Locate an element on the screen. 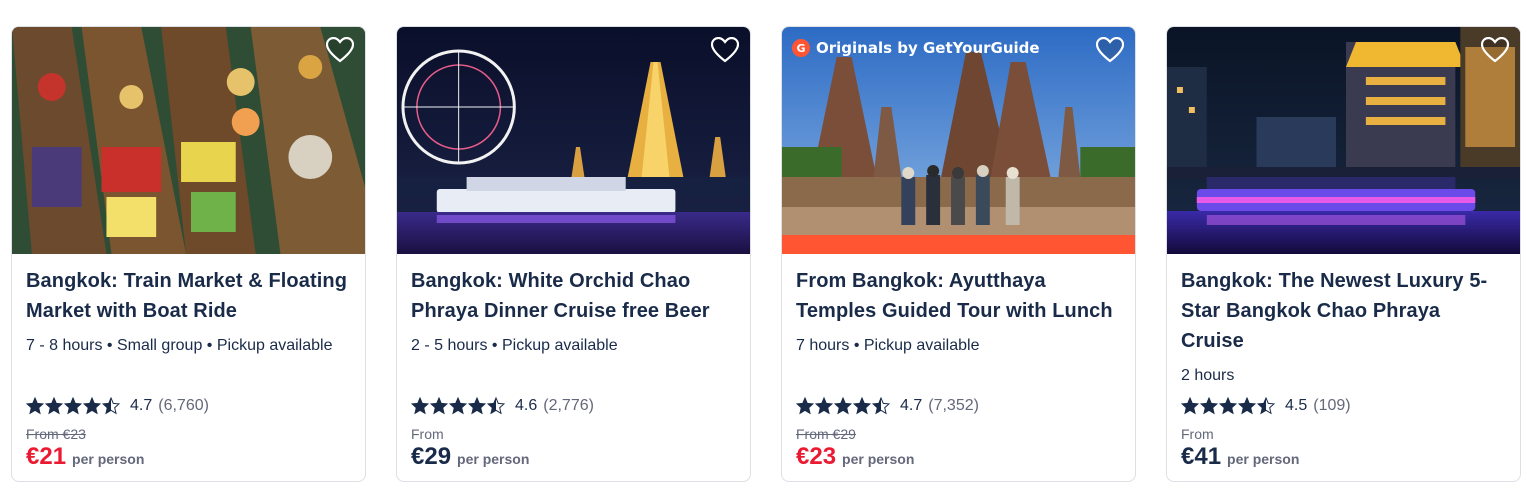 This screenshot has width=1527, height=495. price: €23 is located at coordinates (816, 456).